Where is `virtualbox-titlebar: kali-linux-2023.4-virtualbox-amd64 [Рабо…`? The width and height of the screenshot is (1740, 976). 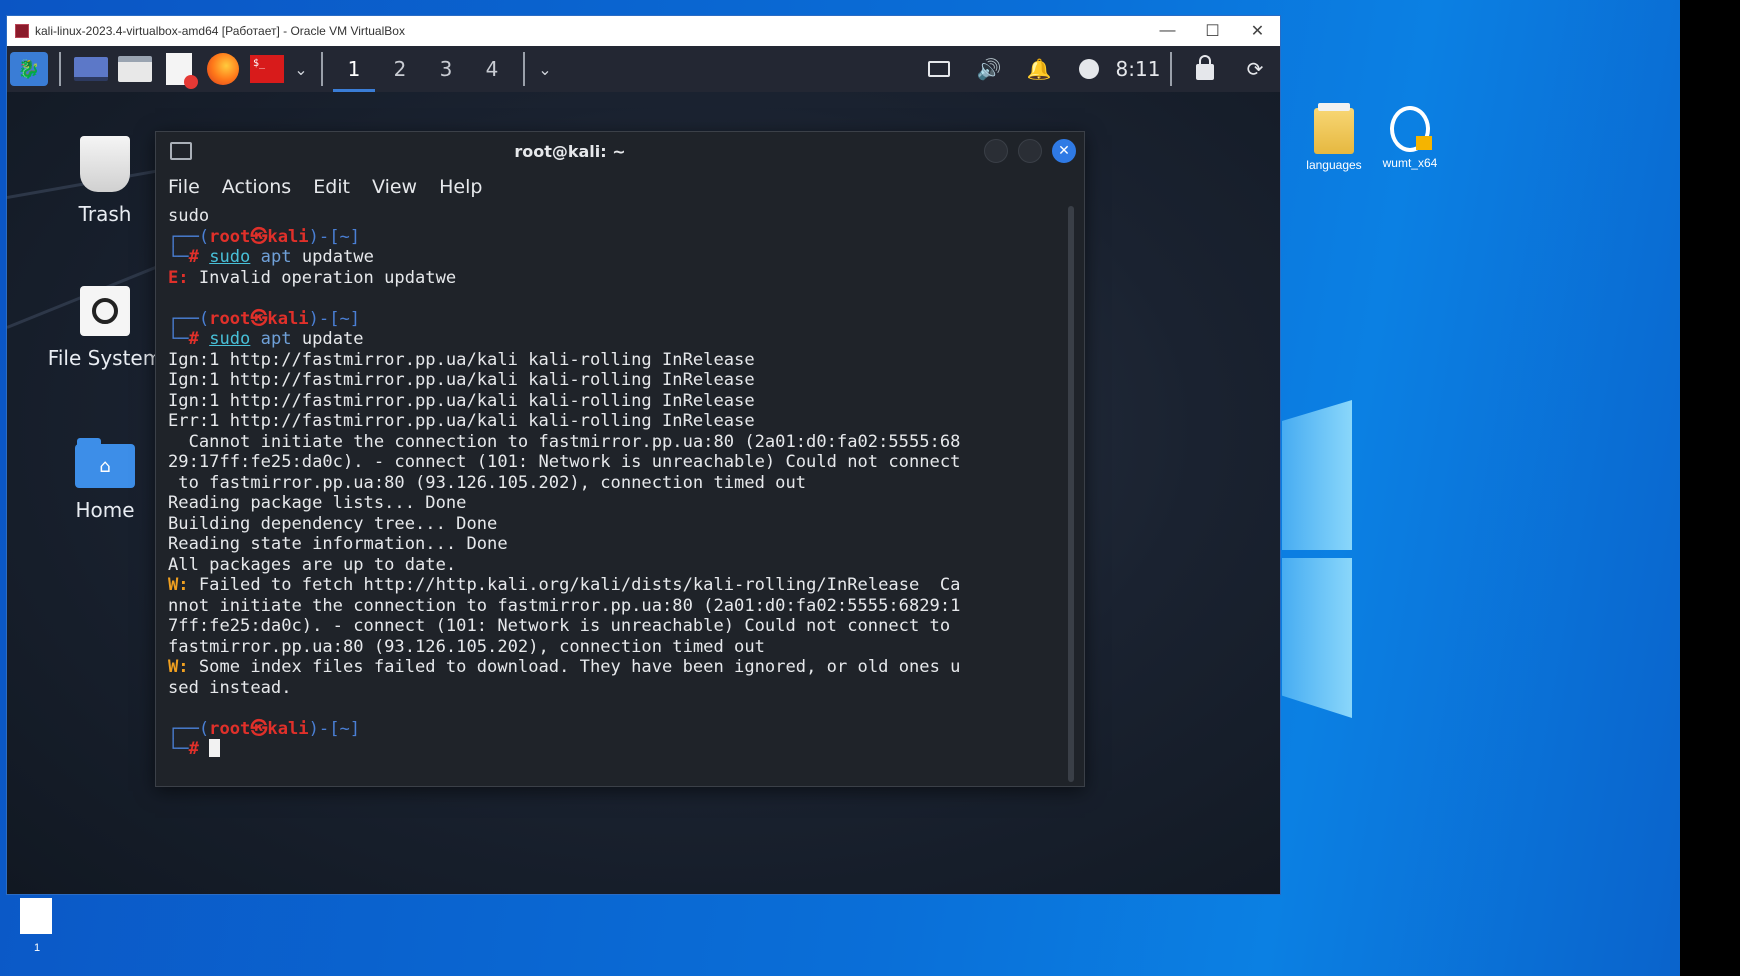
virtualbox-titlebar: kali-linux-2023.4-virtualbox-amd64 [Рабо… is located at coordinates (643, 31).